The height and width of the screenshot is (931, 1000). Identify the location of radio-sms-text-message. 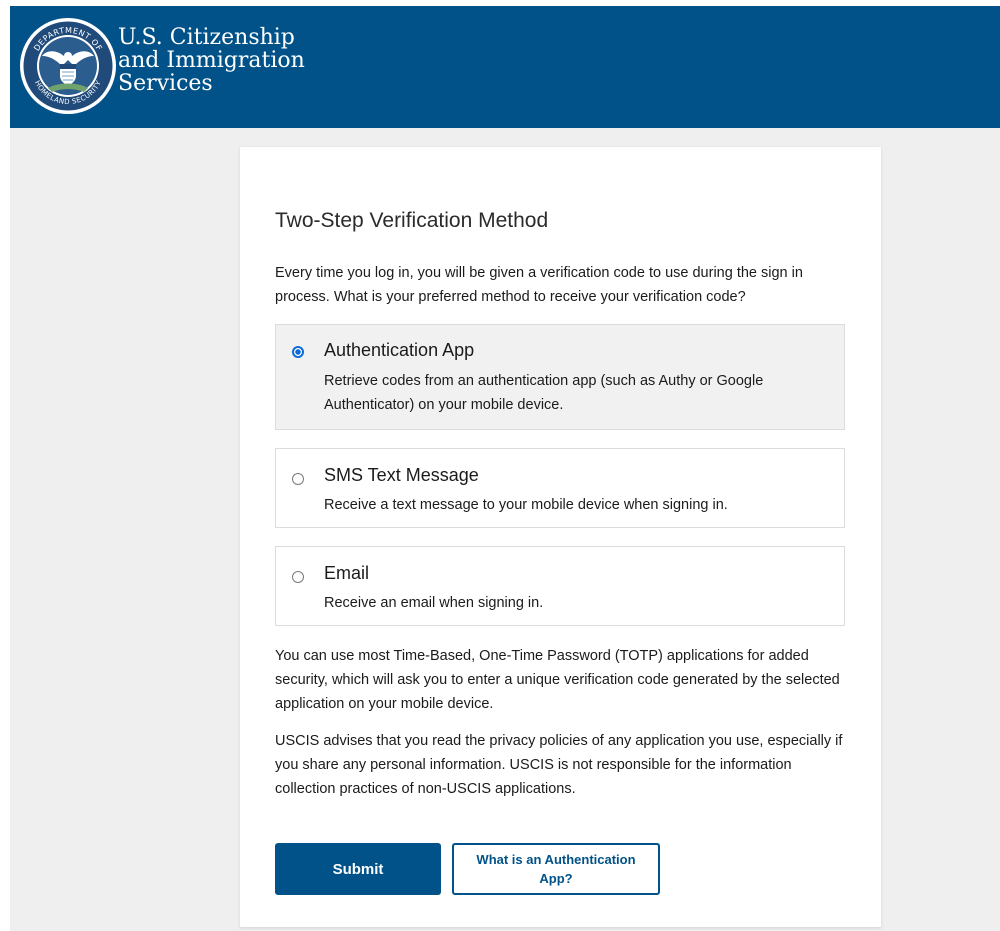
(298, 479).